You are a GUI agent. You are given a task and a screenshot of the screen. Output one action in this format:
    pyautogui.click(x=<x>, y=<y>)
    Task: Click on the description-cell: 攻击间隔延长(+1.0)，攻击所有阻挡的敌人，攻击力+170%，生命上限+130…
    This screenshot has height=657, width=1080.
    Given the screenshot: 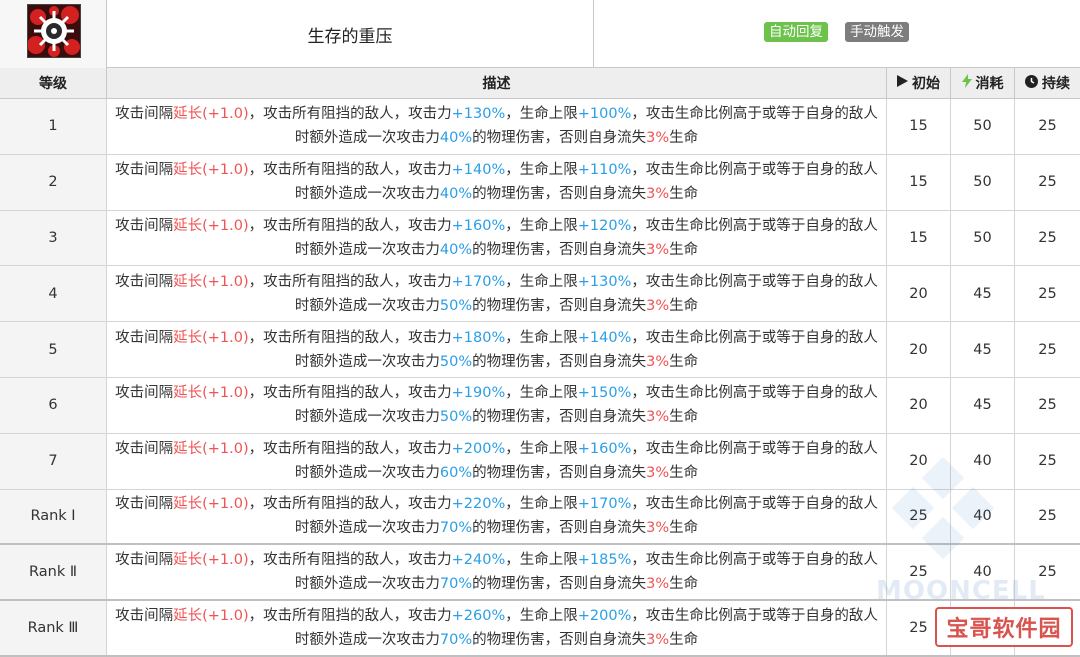 What is the action you would take?
    pyautogui.click(x=497, y=294)
    